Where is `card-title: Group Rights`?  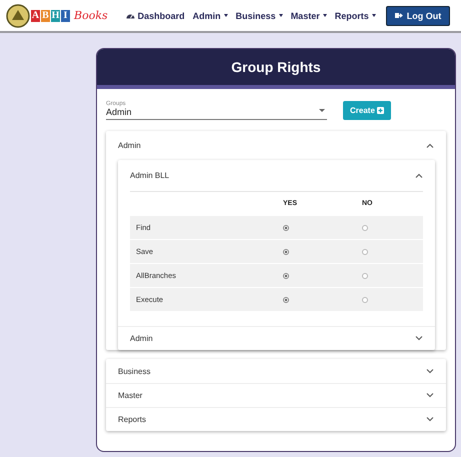 card-title: Group Rights is located at coordinates (276, 67).